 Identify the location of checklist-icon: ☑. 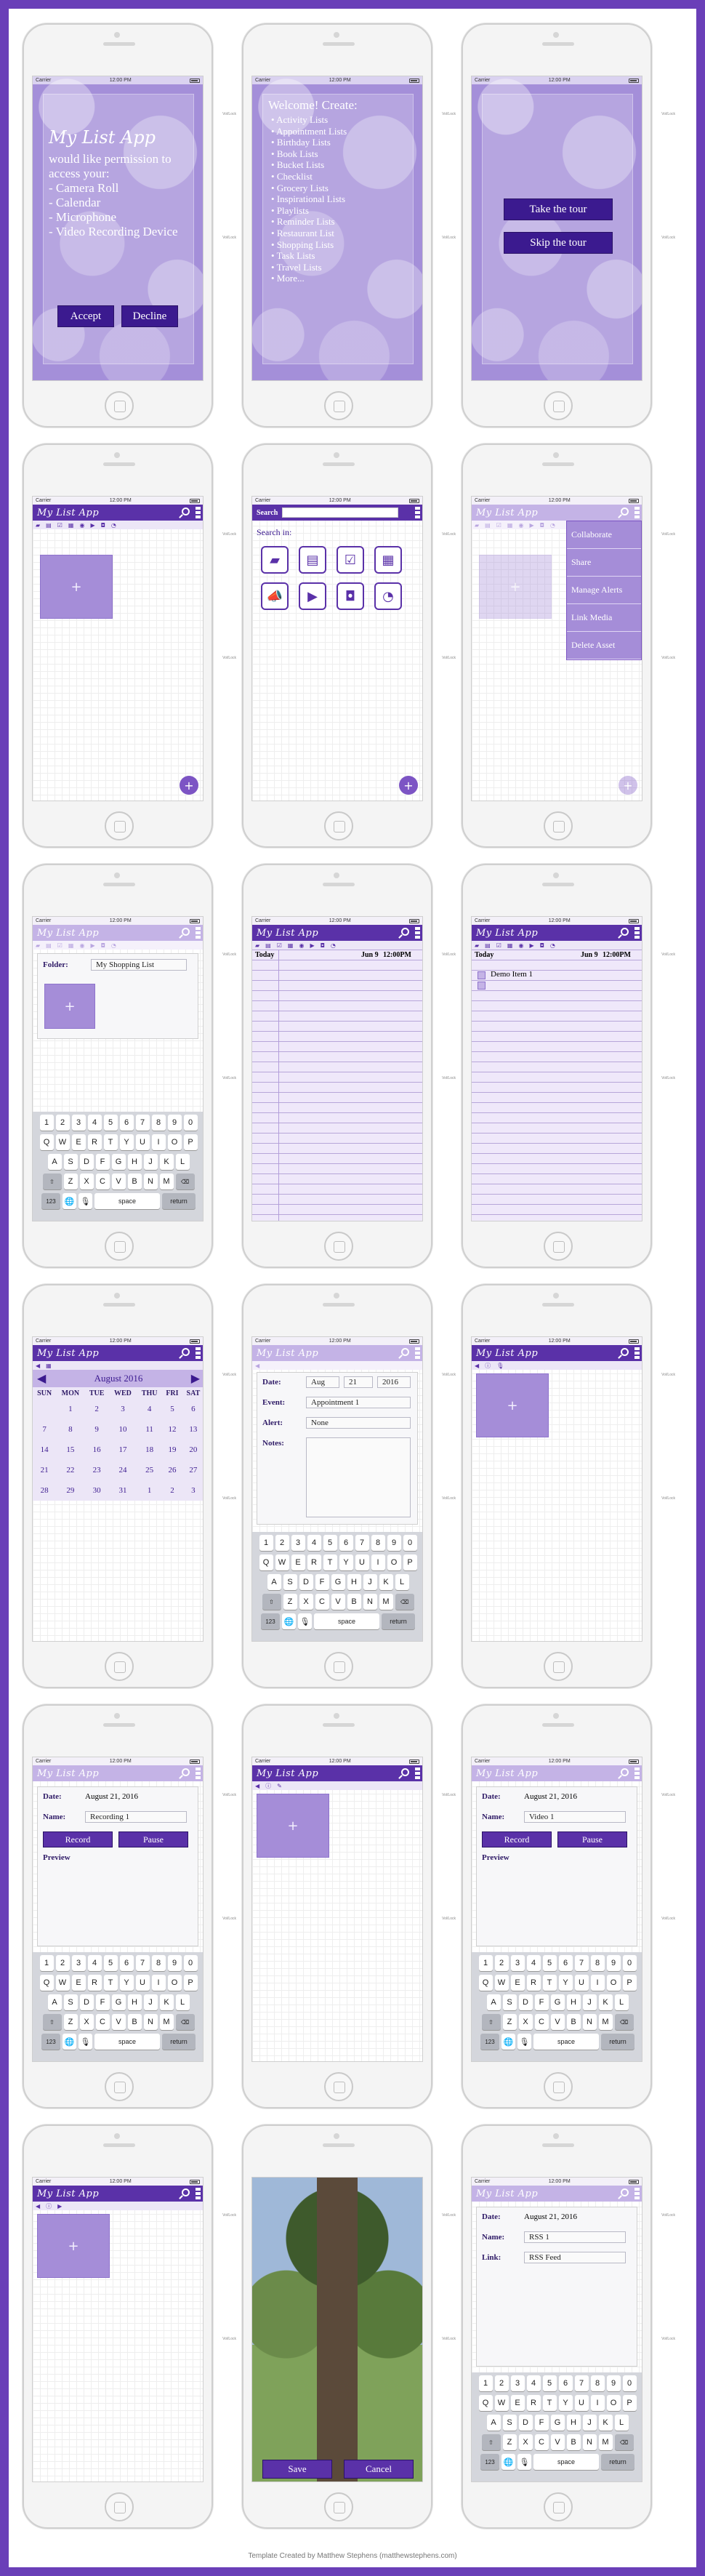
(279, 945).